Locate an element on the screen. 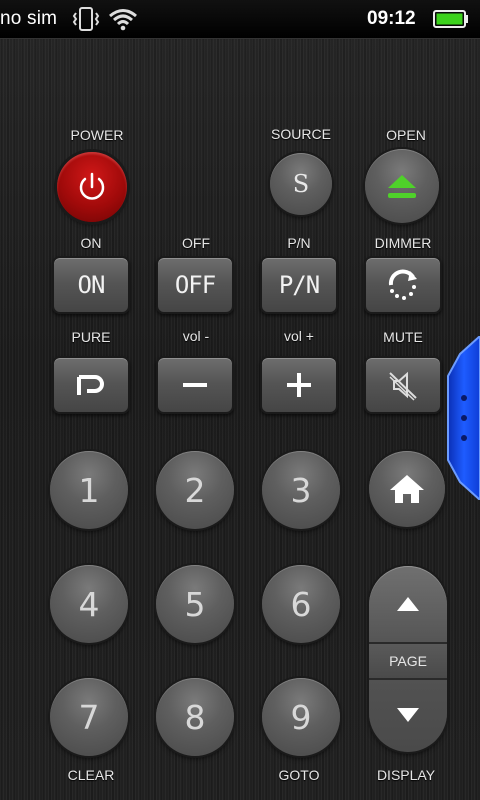 The image size is (480, 800). vol-up-label: vol + is located at coordinates (299, 336).